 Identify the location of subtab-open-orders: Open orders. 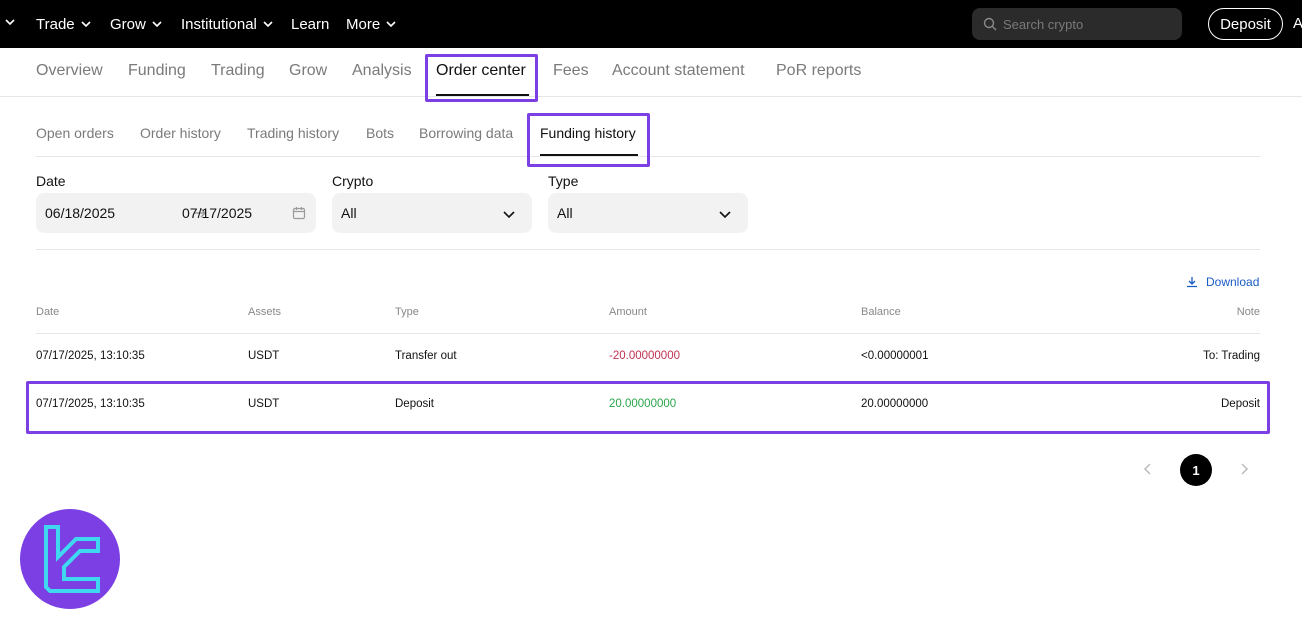
(75, 133).